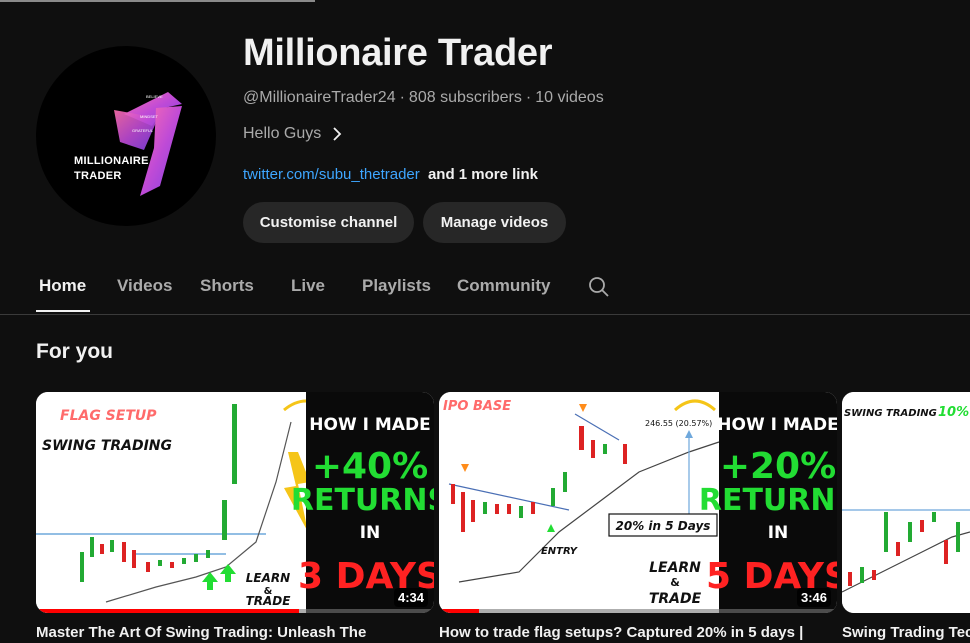 The width and height of the screenshot is (970, 643). Describe the element at coordinates (319, 97) in the screenshot. I see `channel-handle: @MillionaireTrader24` at that location.